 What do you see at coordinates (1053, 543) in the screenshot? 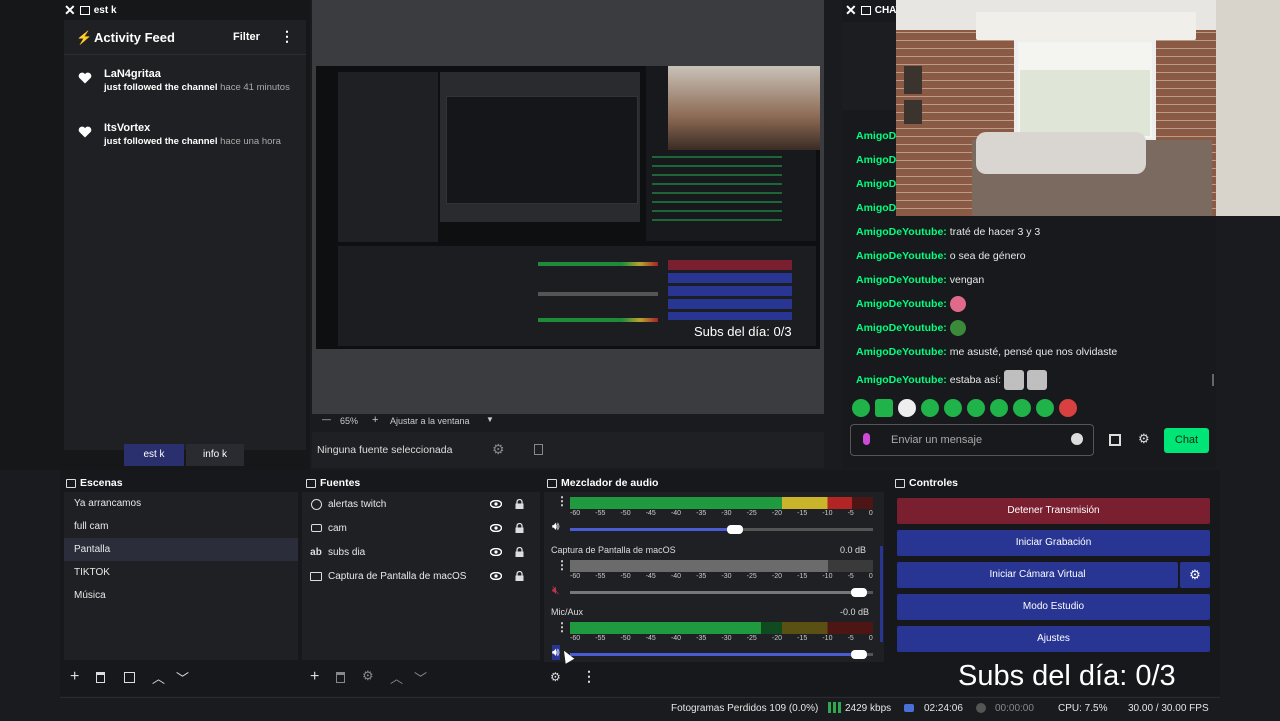
I see `start-recording-button: Iniciar Grabación` at bounding box center [1053, 543].